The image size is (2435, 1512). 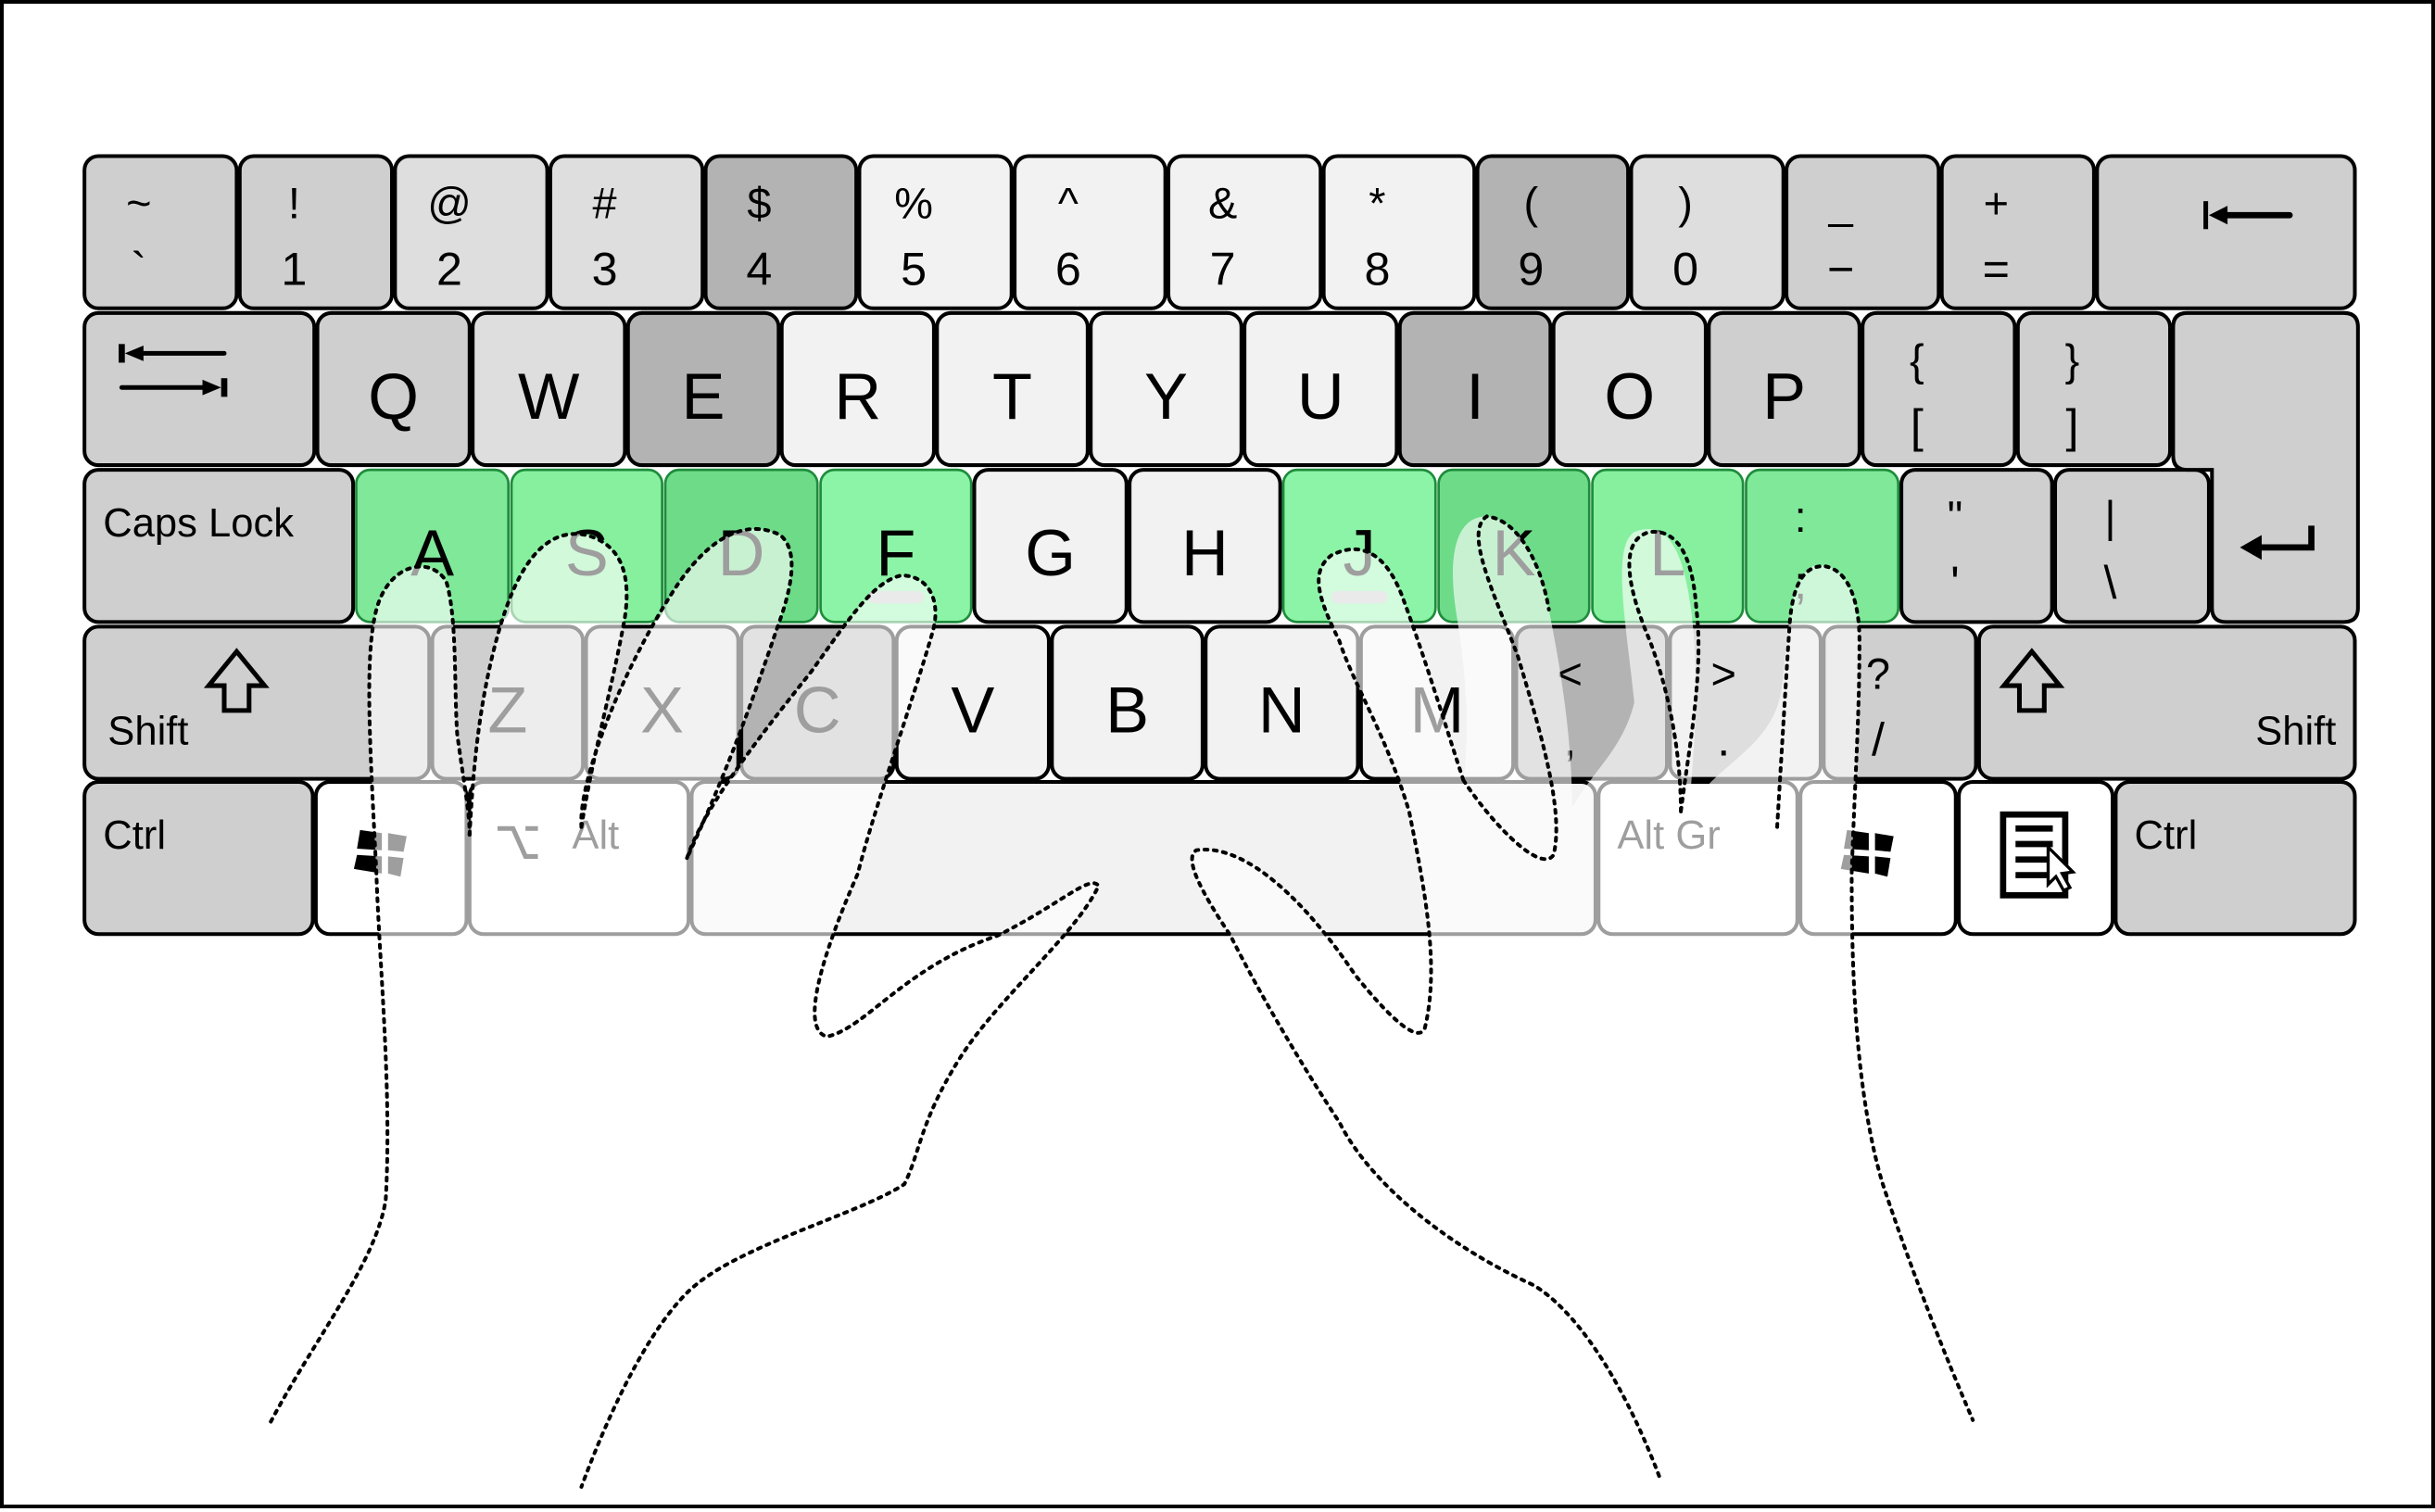 What do you see at coordinates (1475, 389) in the screenshot?
I see `key-i: I` at bounding box center [1475, 389].